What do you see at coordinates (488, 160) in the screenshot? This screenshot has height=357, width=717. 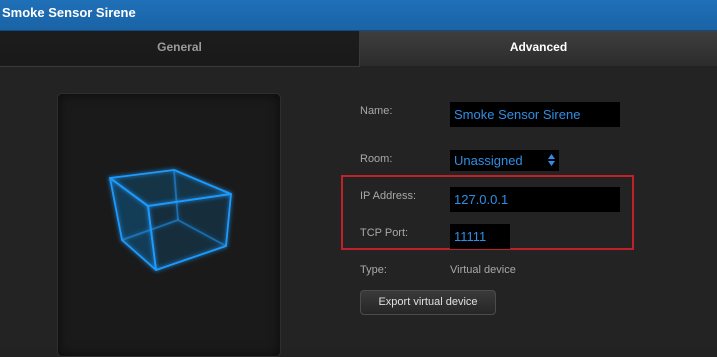 I see `room-select-value: Unassigned` at bounding box center [488, 160].